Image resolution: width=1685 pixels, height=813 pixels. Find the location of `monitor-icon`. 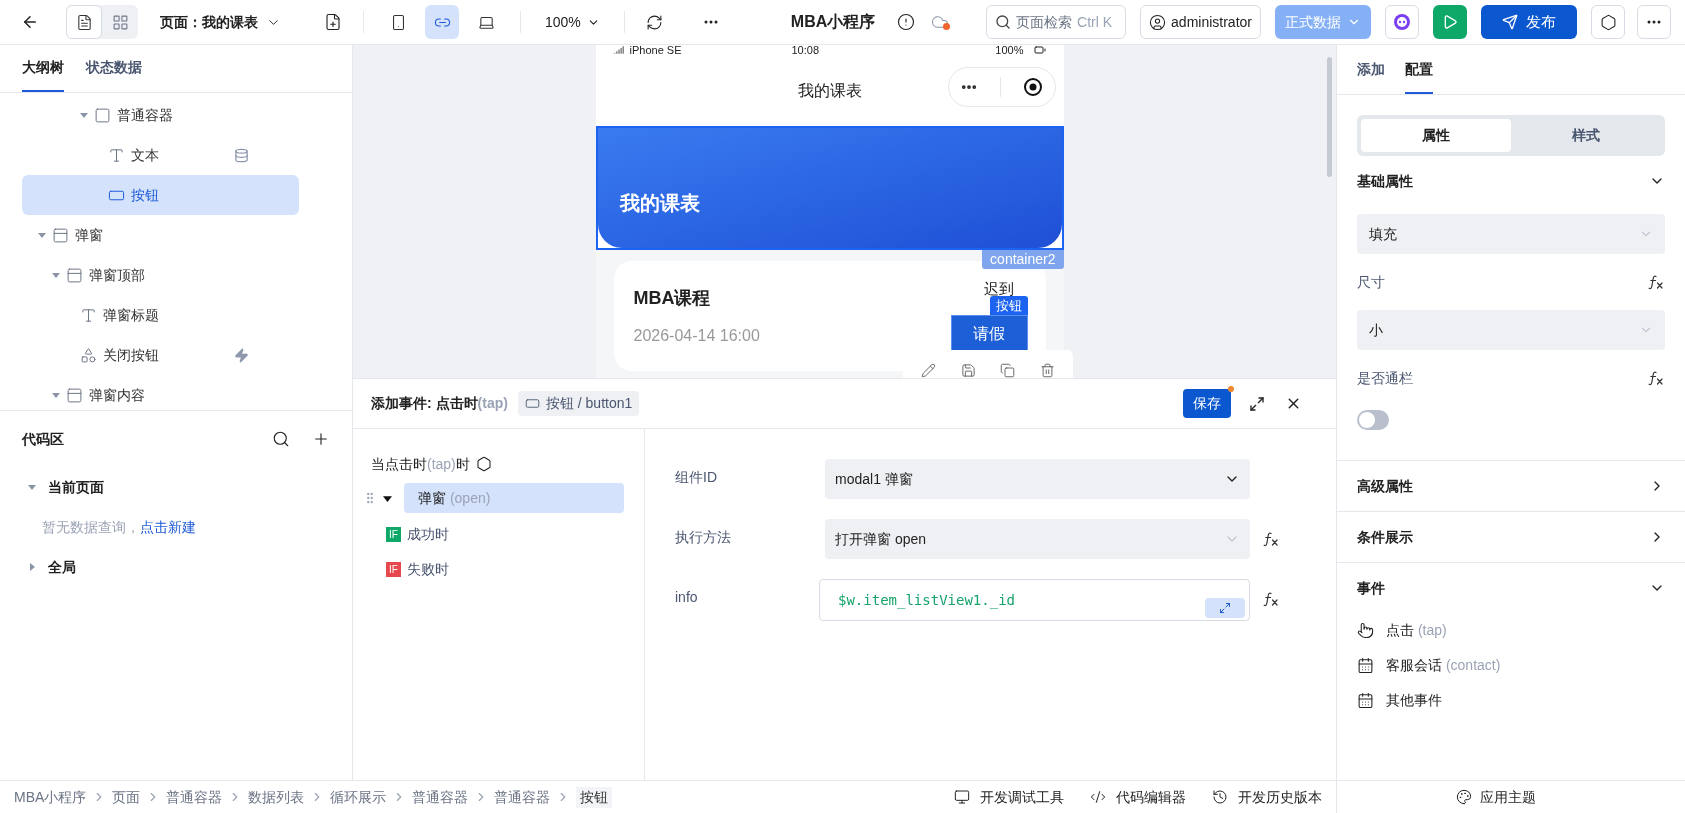

monitor-icon is located at coordinates (962, 797).